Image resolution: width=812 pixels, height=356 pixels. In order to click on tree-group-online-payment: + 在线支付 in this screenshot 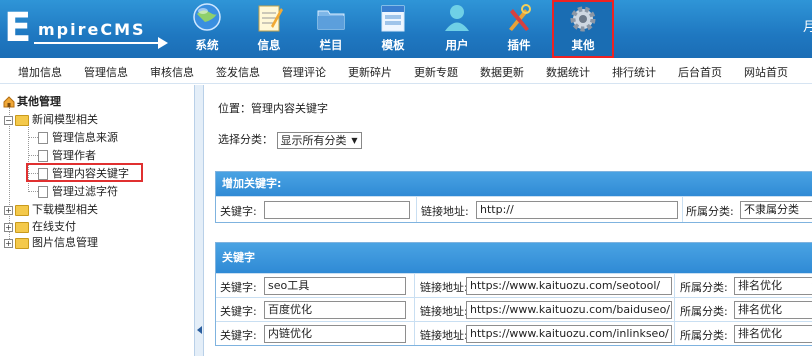, I will do `click(40, 227)`.